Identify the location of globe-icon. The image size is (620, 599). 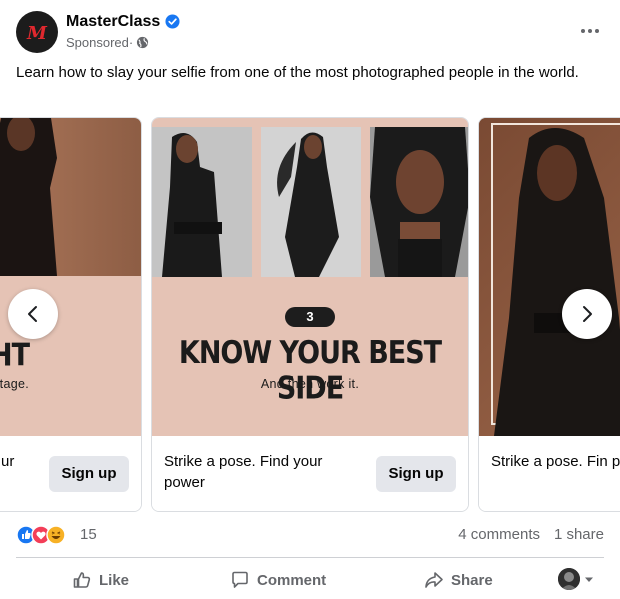
(143, 42).